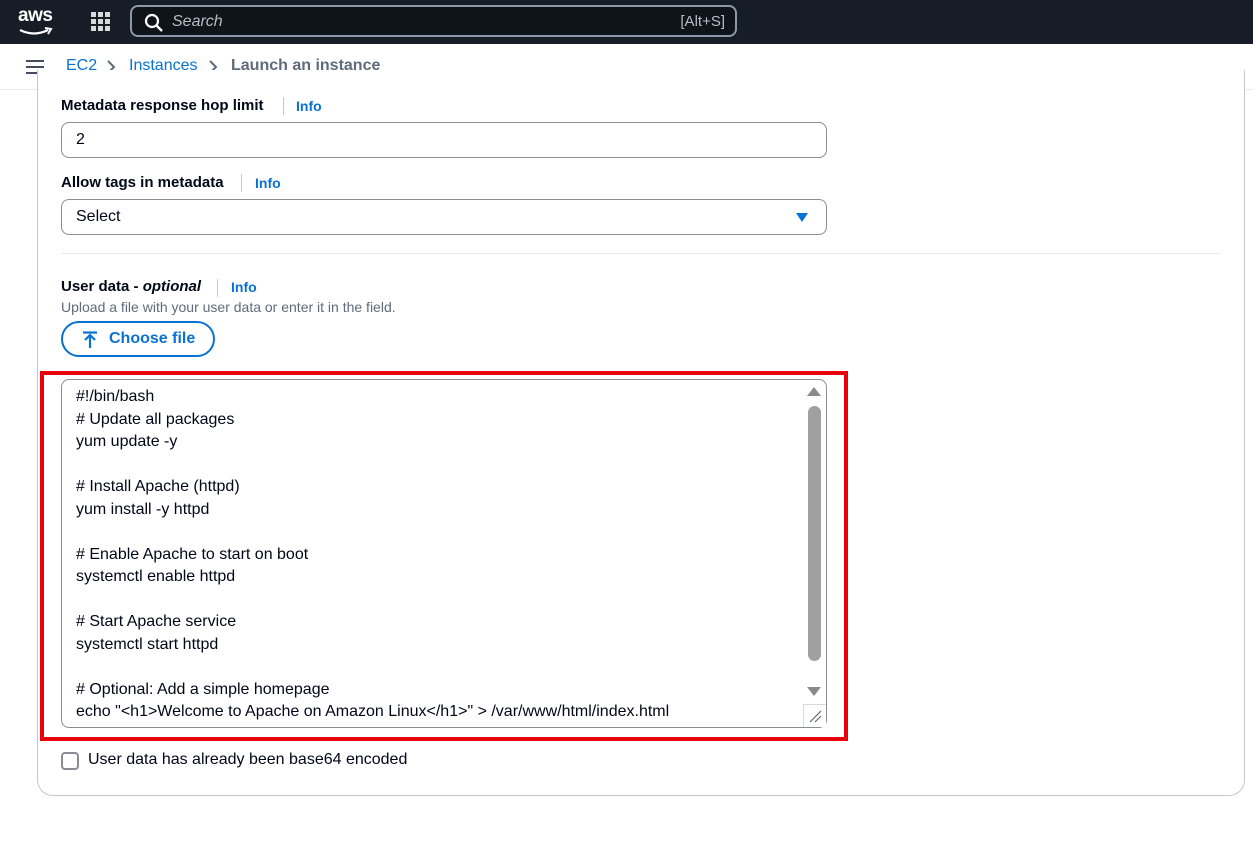 Image resolution: width=1253 pixels, height=841 pixels. Describe the element at coordinates (70, 761) in the screenshot. I see `base64-checkbox` at that location.